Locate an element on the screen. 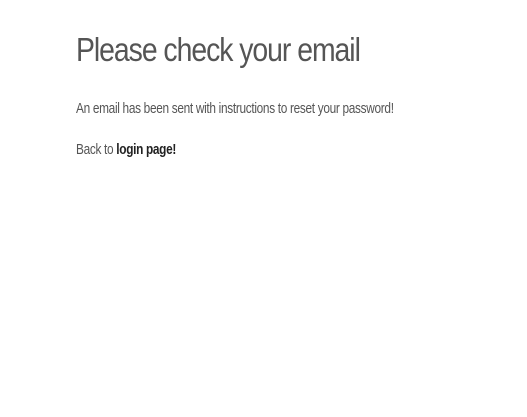 This screenshot has height=417, width=527. back-to-login-line: Back to login page! is located at coordinates (250, 150).